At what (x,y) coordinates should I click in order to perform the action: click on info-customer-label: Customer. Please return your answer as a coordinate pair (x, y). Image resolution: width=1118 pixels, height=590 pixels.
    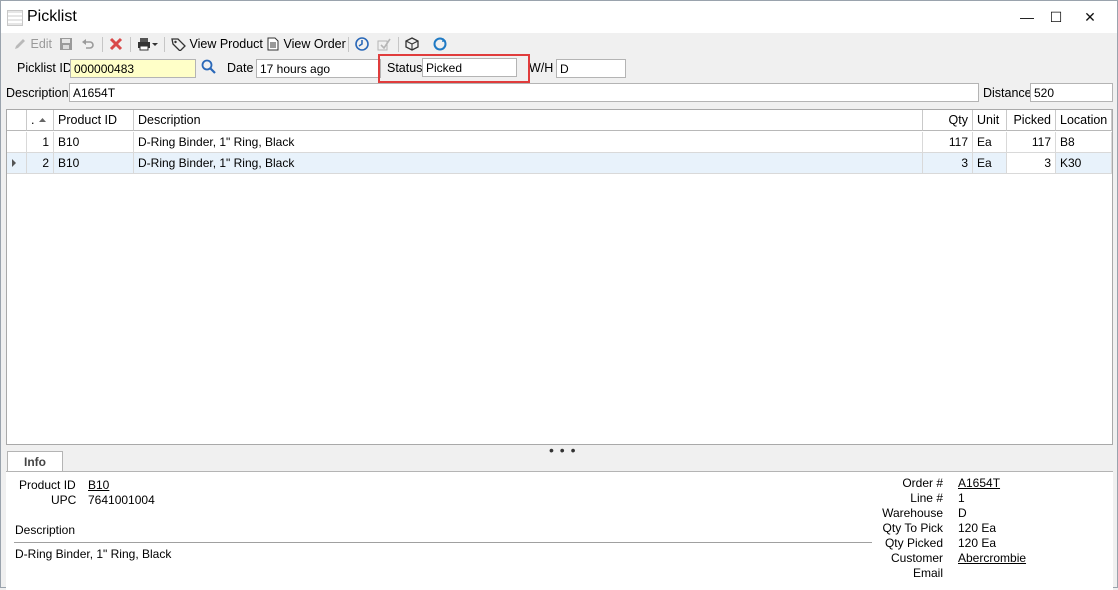
    Looking at the image, I should click on (916, 558).